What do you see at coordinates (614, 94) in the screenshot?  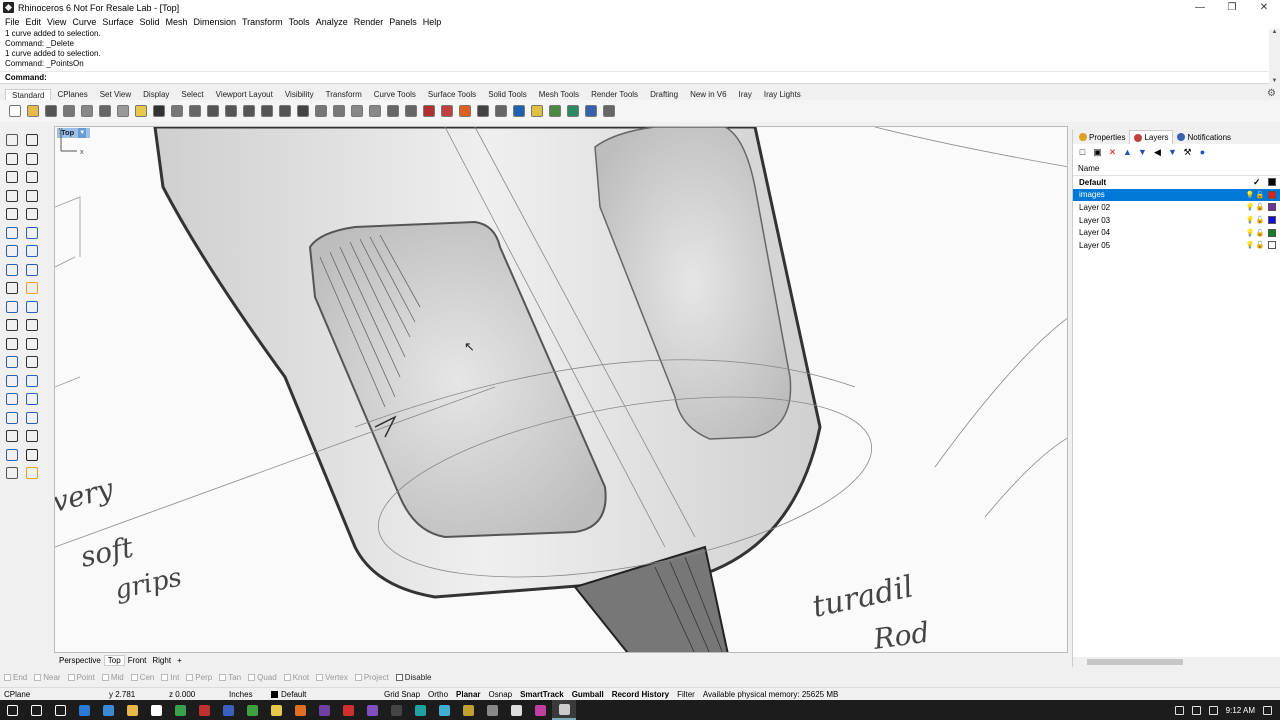 I see `toolbar-tab-render-tools: Render Tools` at bounding box center [614, 94].